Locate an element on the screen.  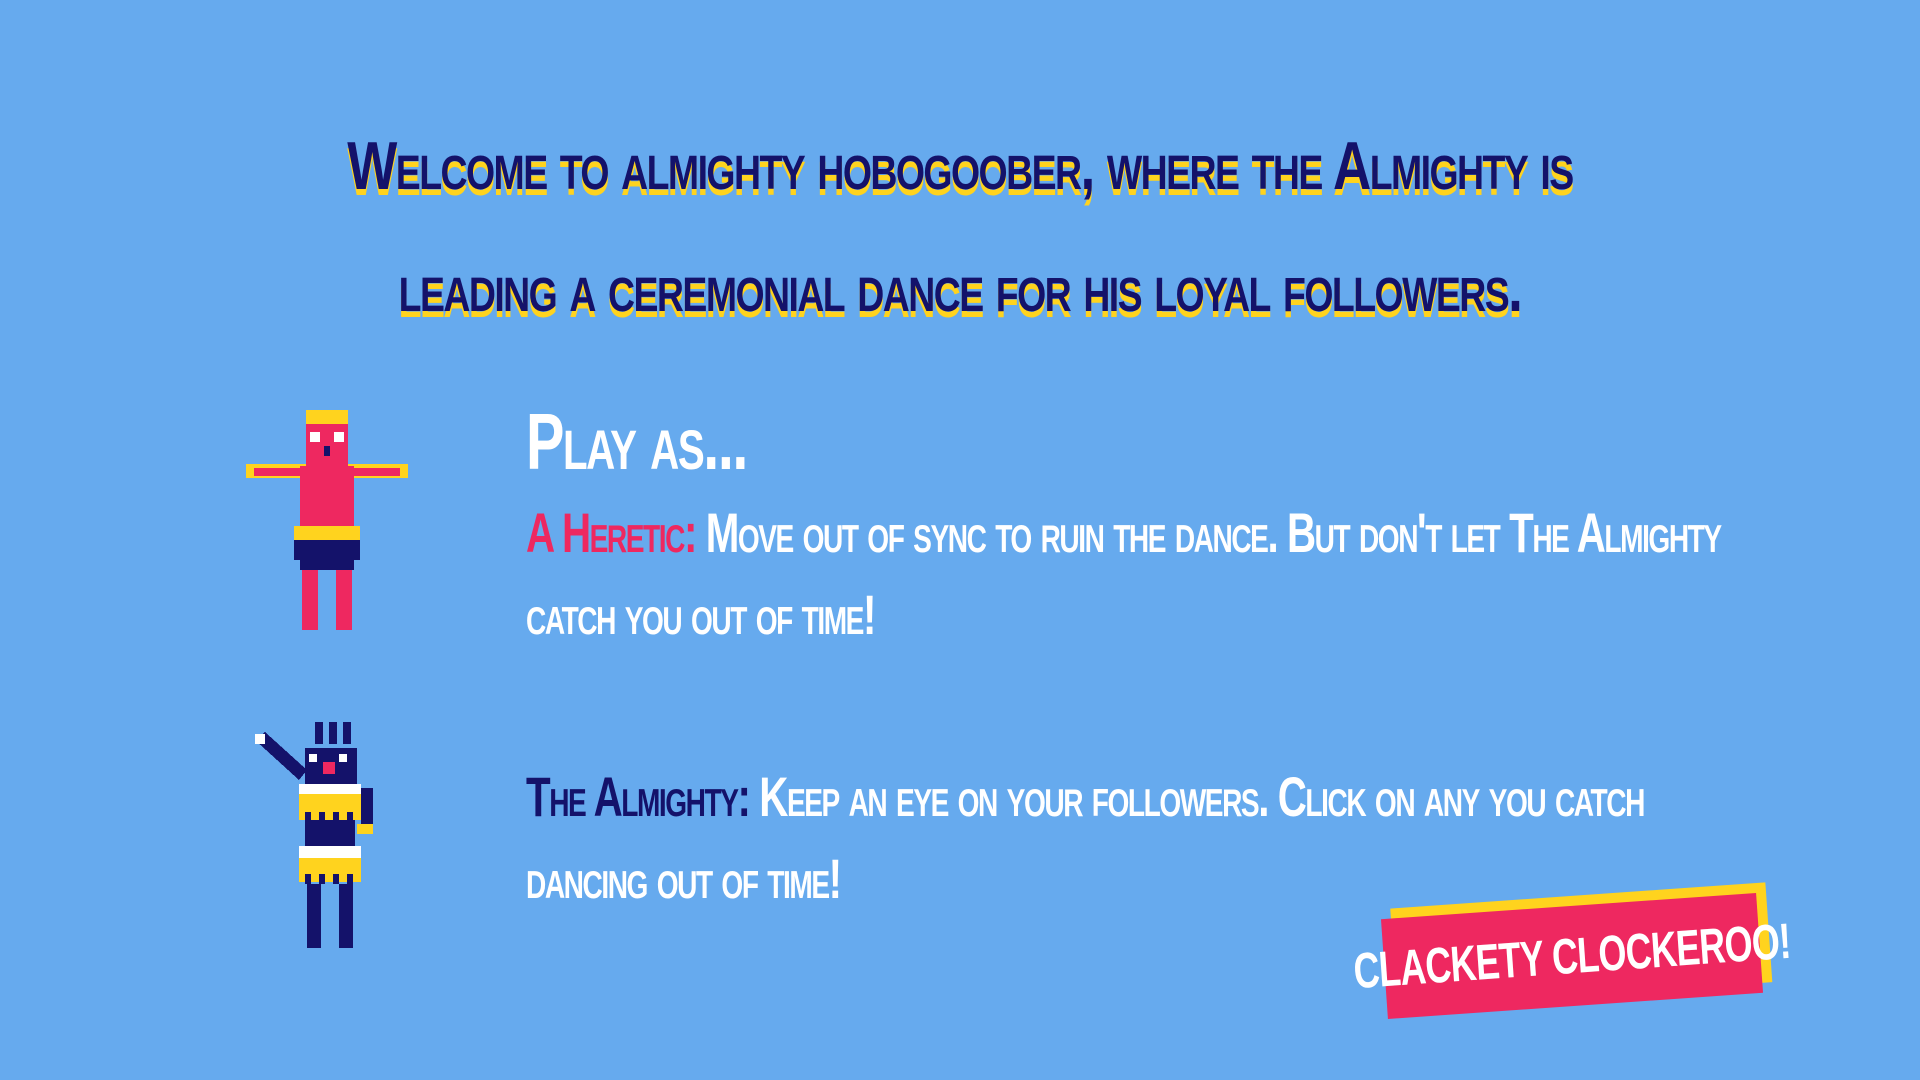
almighty-role-name: The Almighty: is located at coordinates (638, 796).